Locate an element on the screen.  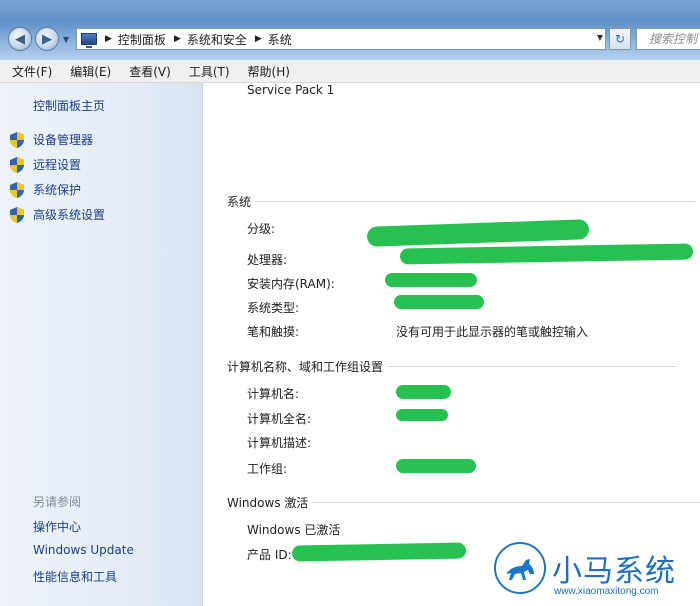
xiaoma-watermark: 小马系统 www.xiaomaxitong.com is located at coordinates (597, 574).